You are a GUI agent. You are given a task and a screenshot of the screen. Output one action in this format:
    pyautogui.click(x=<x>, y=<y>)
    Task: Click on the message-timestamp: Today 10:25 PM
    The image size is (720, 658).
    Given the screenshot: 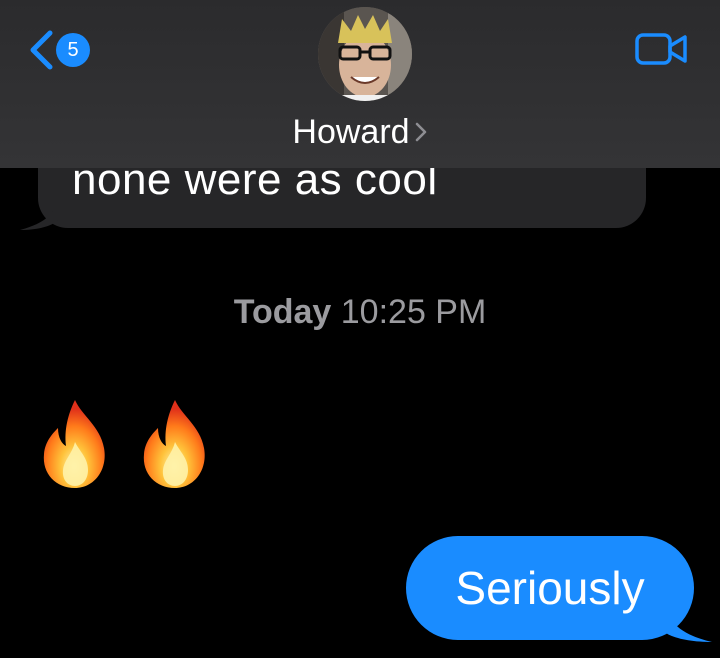 What is the action you would take?
    pyautogui.click(x=360, y=312)
    